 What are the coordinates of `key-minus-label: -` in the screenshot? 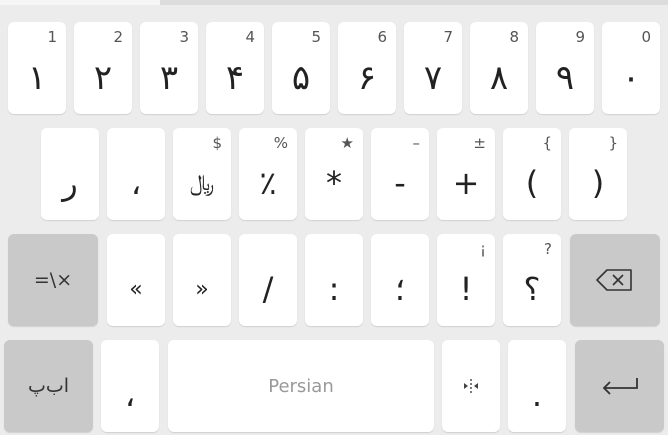 It's located at (400, 183).